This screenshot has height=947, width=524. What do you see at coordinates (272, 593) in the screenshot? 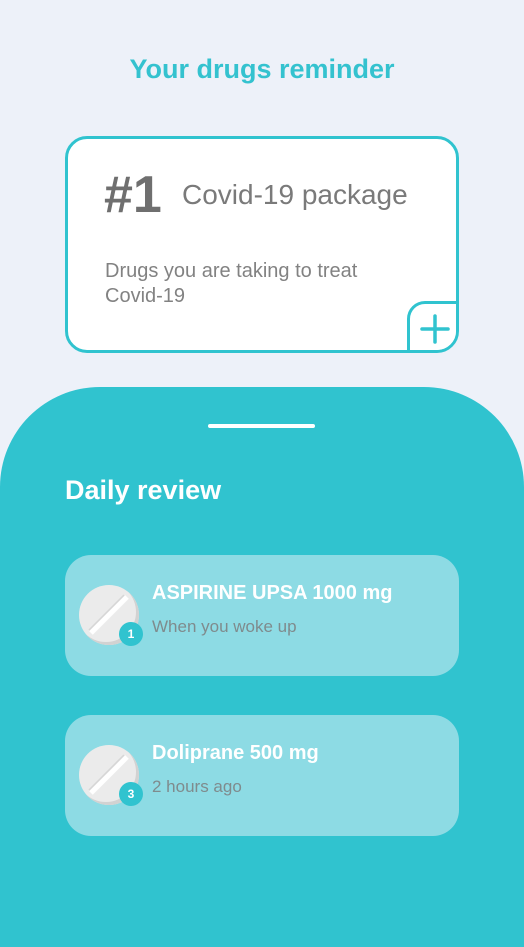
I see `drug-name: ASPIRINE UPSA 1000 mg` at bounding box center [272, 593].